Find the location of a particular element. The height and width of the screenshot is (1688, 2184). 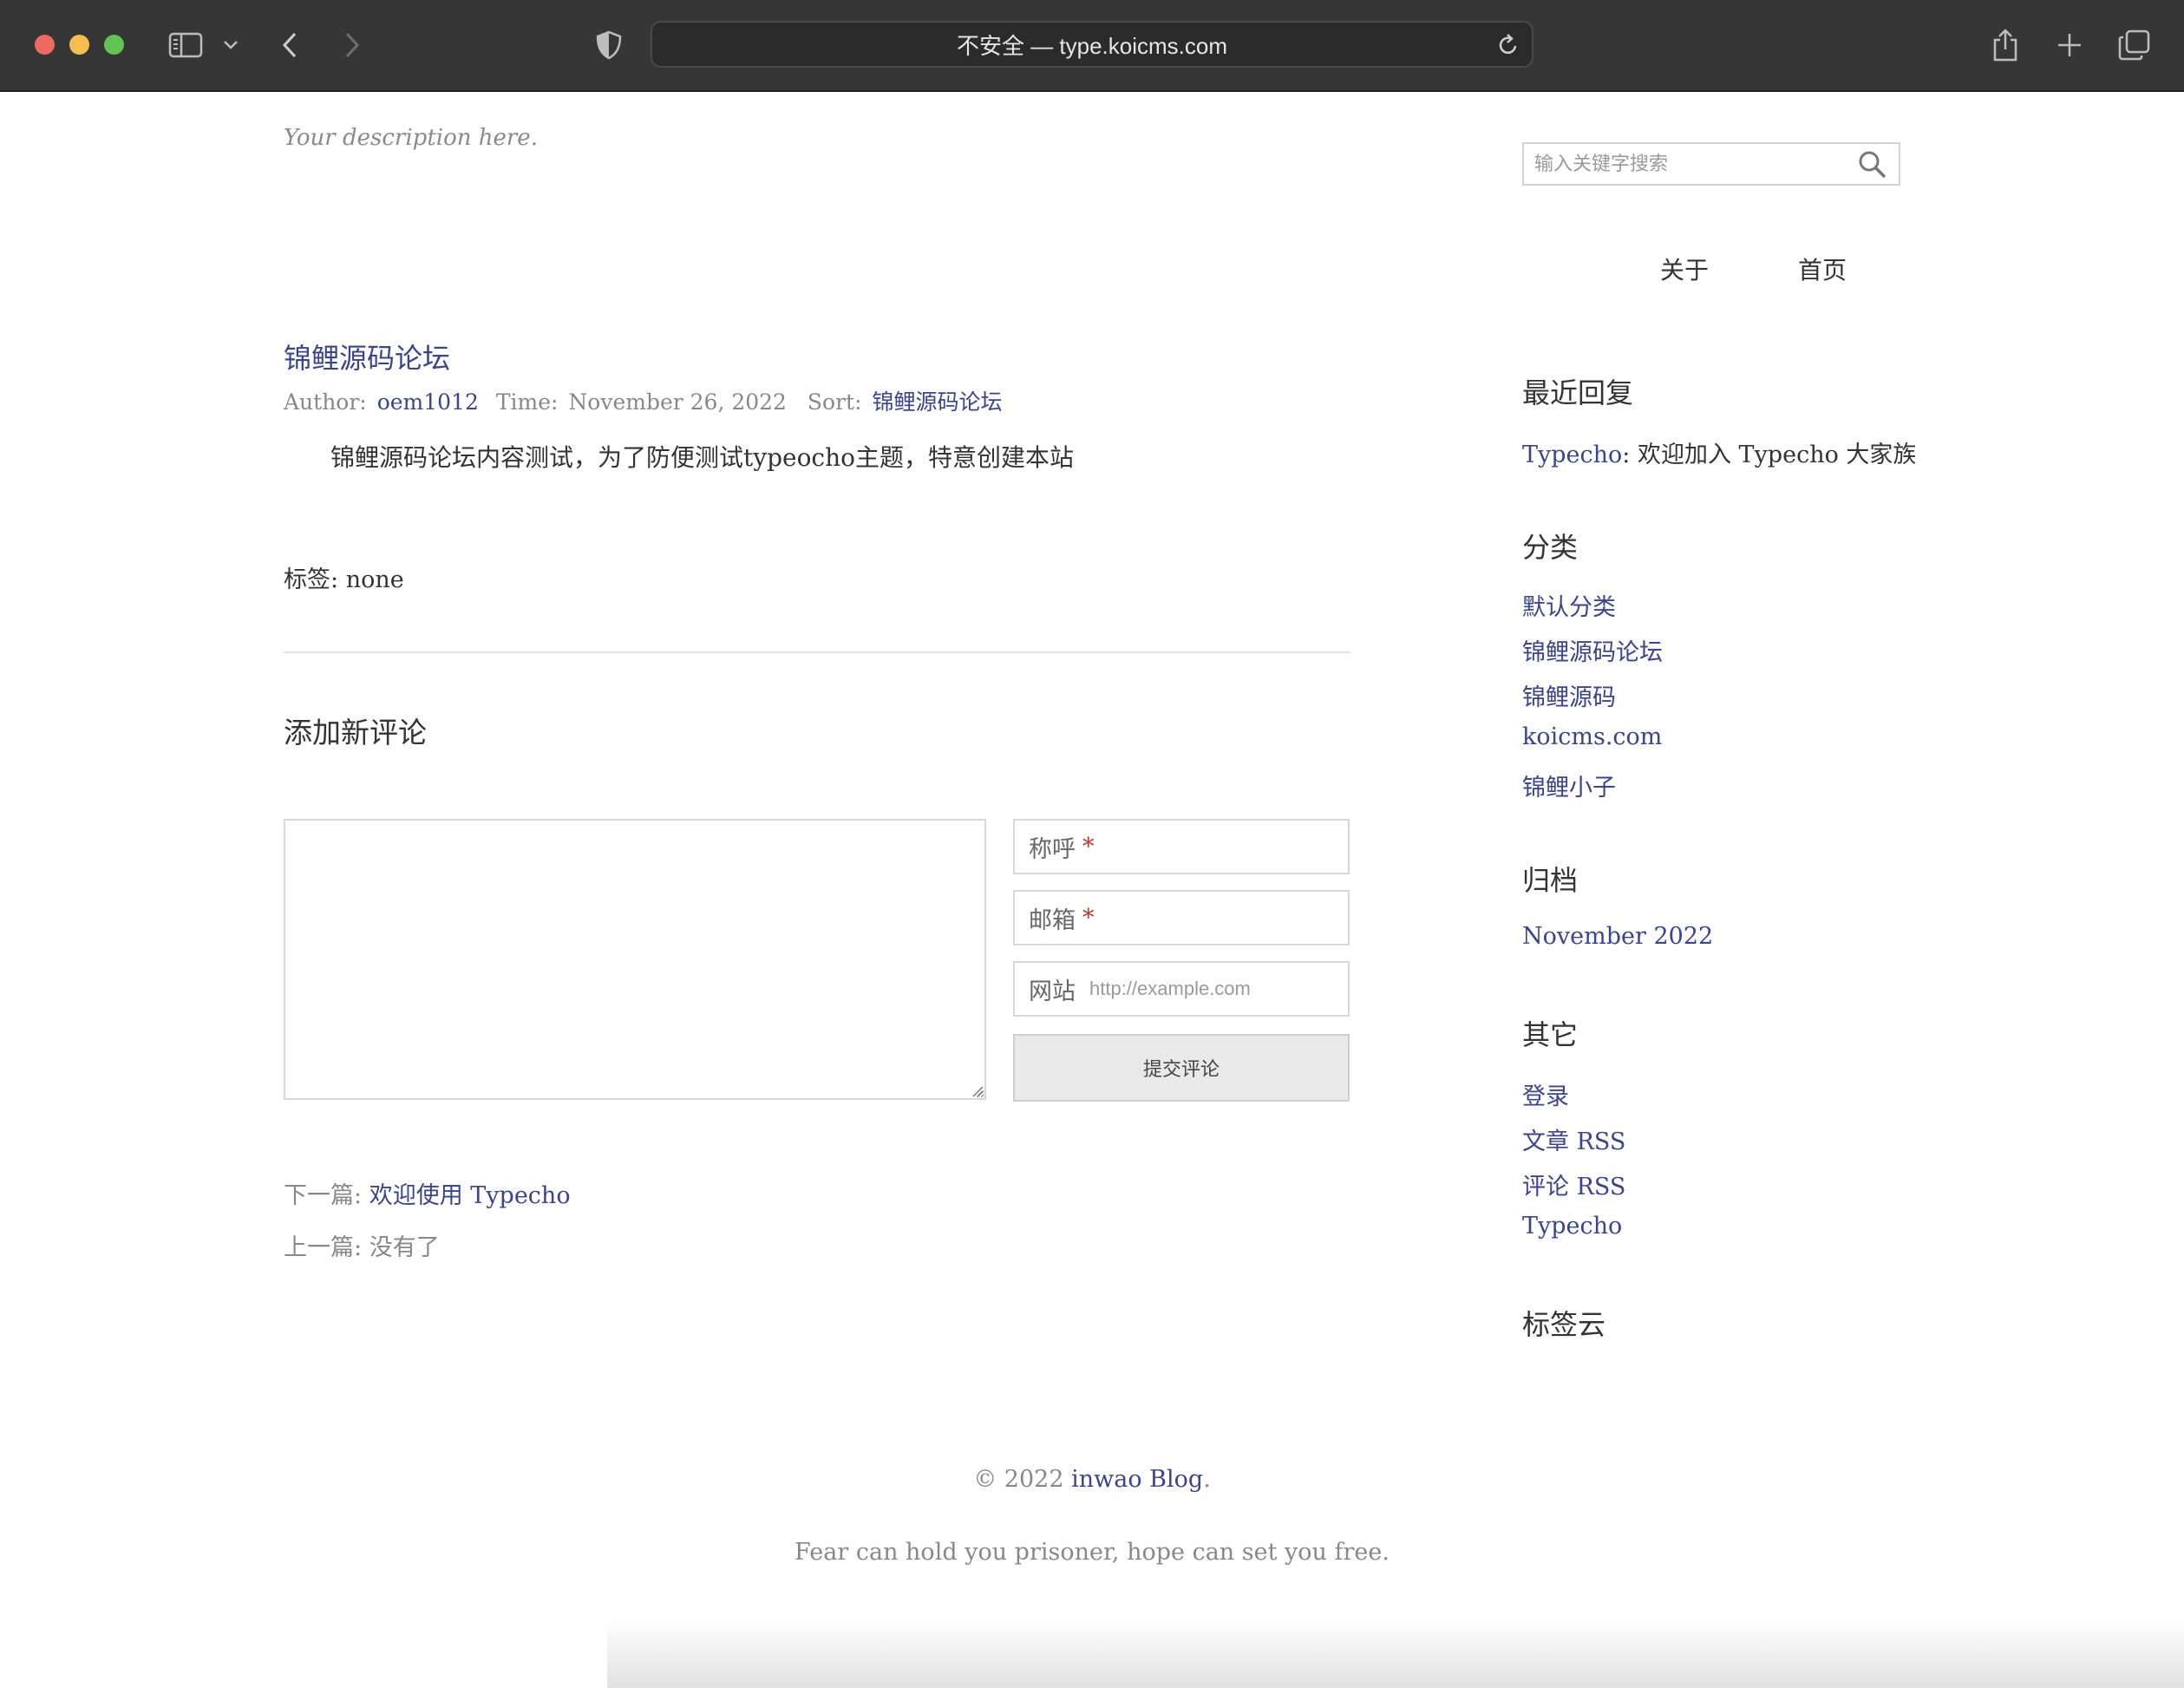

add-comment-heading: 添加新评论 is located at coordinates (355, 732).